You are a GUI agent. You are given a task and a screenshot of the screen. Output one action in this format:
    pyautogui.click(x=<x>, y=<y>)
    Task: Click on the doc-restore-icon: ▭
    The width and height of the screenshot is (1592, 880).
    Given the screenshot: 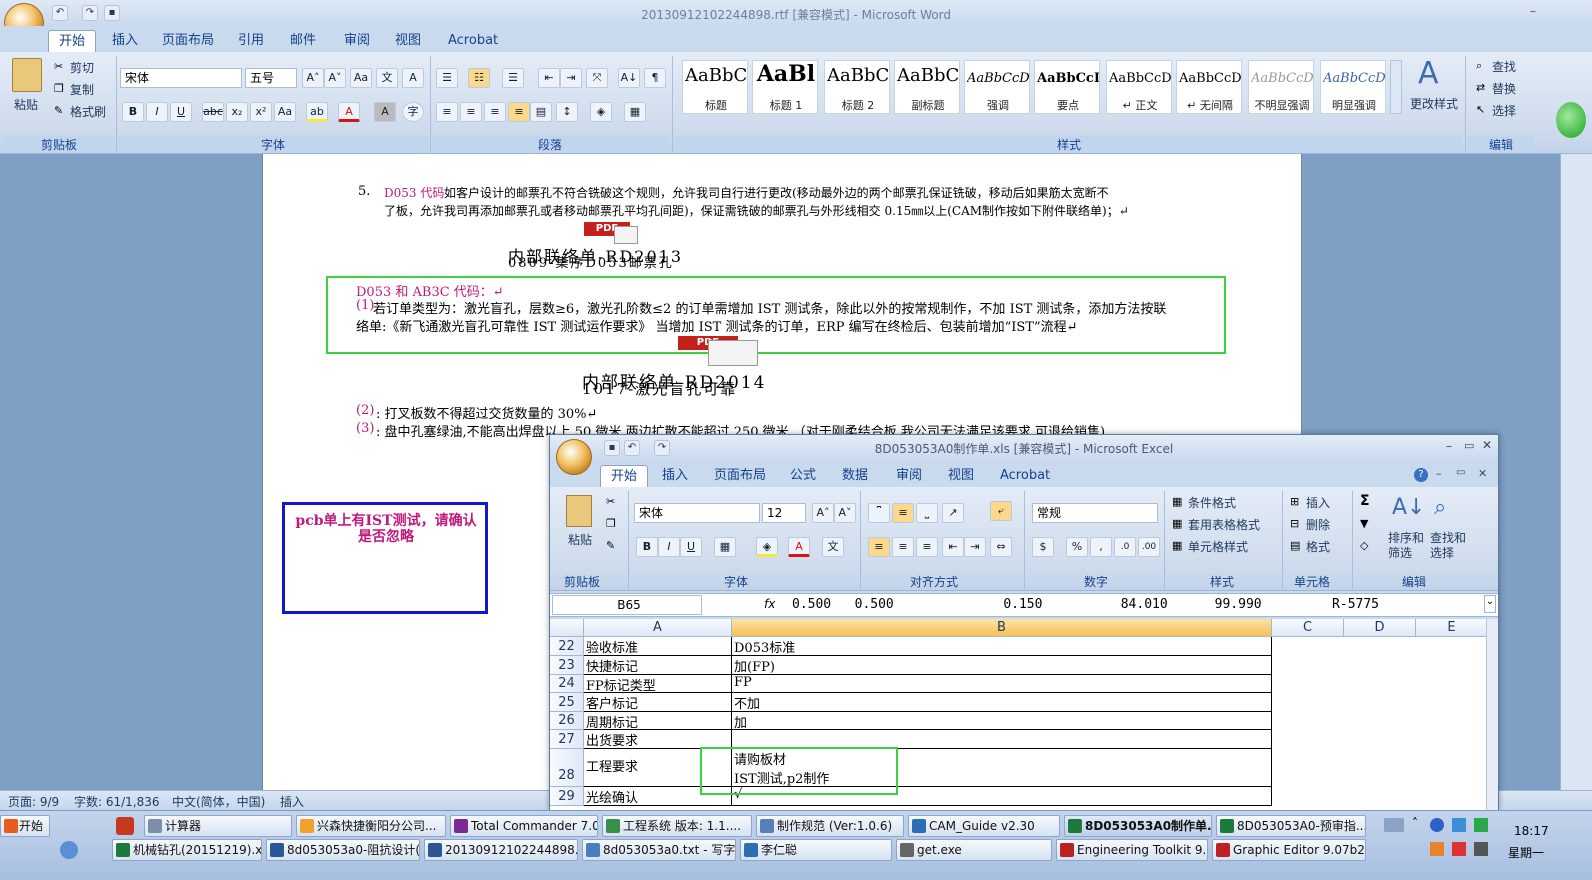 What is the action you would take?
    pyautogui.click(x=1460, y=472)
    